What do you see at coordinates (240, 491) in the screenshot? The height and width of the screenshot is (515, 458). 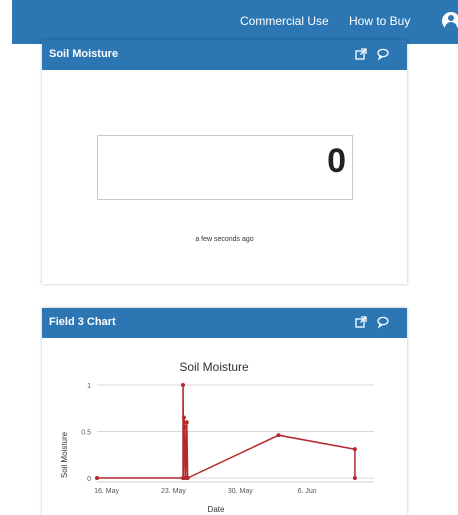 I see `x-tick-label: 30. May` at bounding box center [240, 491].